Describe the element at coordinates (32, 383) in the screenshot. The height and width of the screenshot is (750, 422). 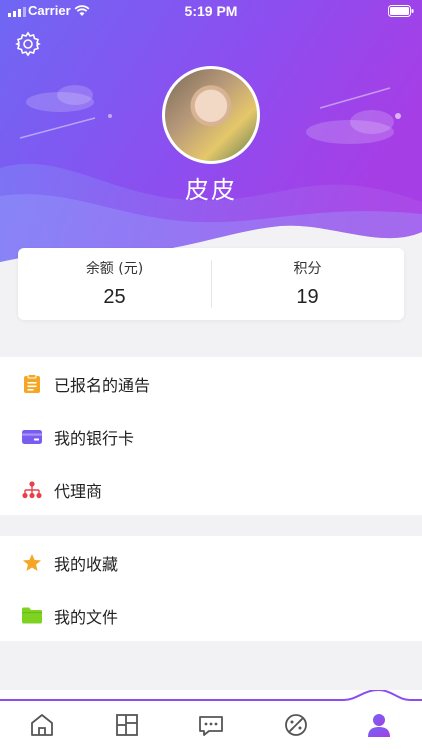
I see `clipboard-icon` at that location.